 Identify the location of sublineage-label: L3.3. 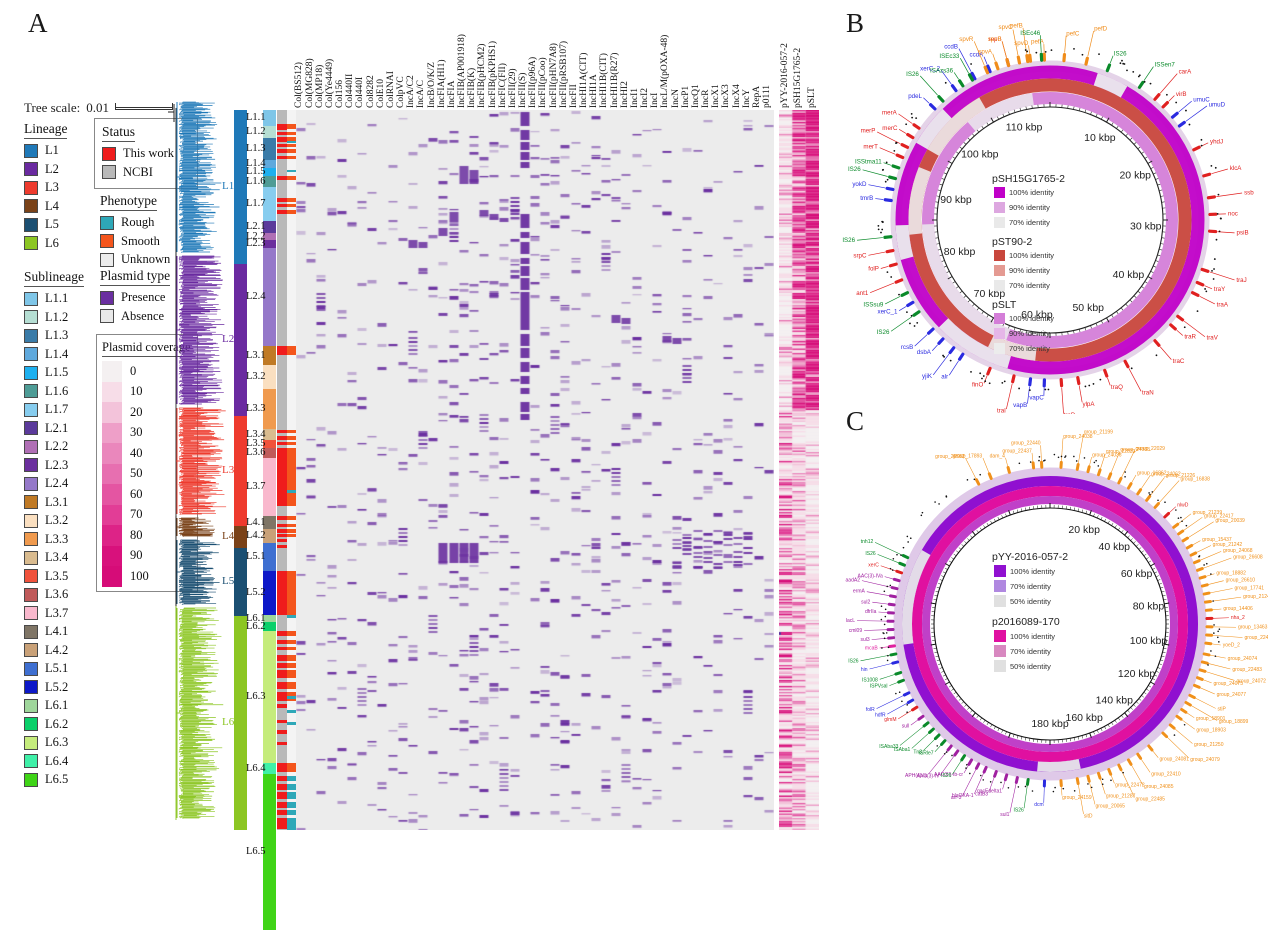
(56, 539).